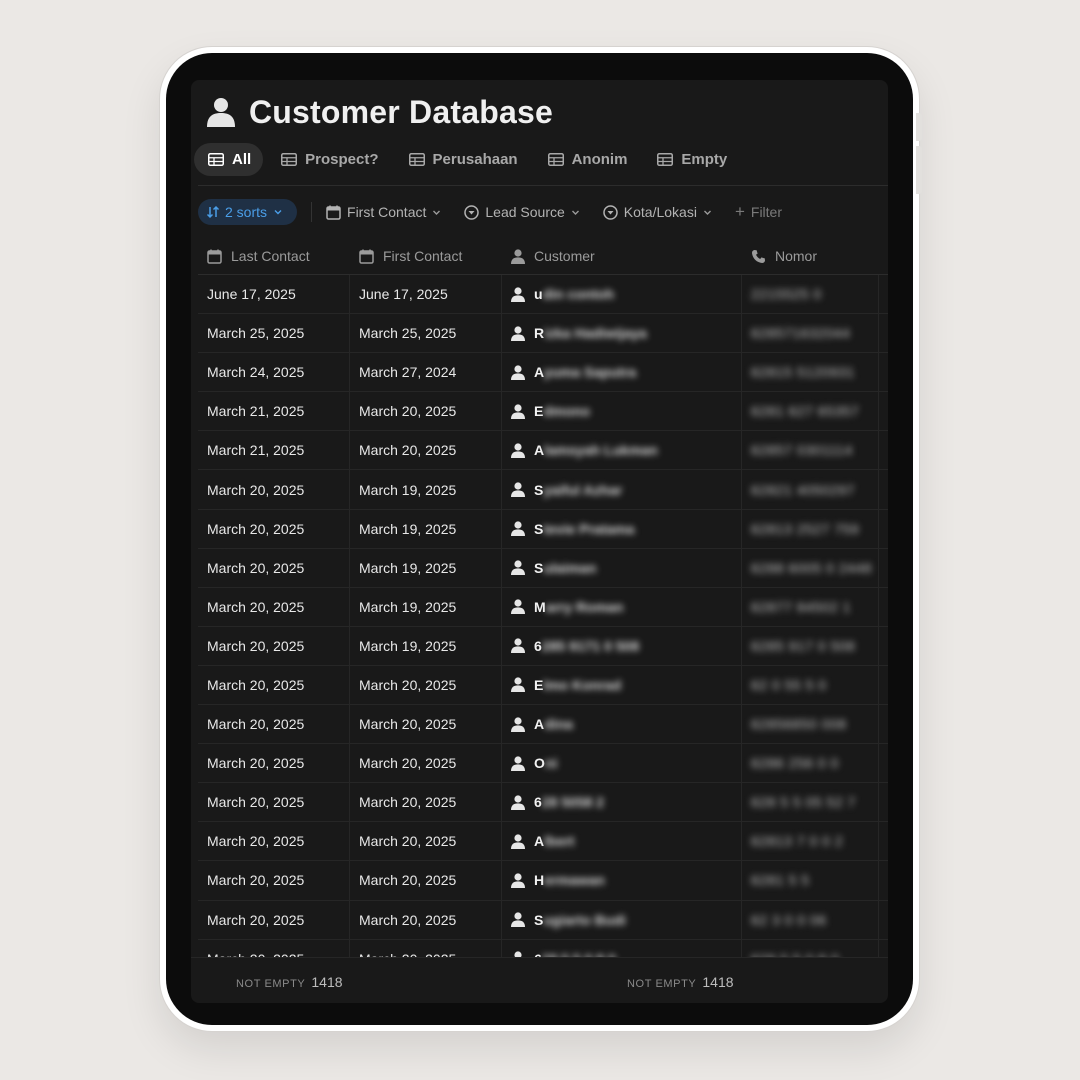 The image size is (1080, 1080). I want to click on column-header-nomor: Nomor, so click(810, 256).